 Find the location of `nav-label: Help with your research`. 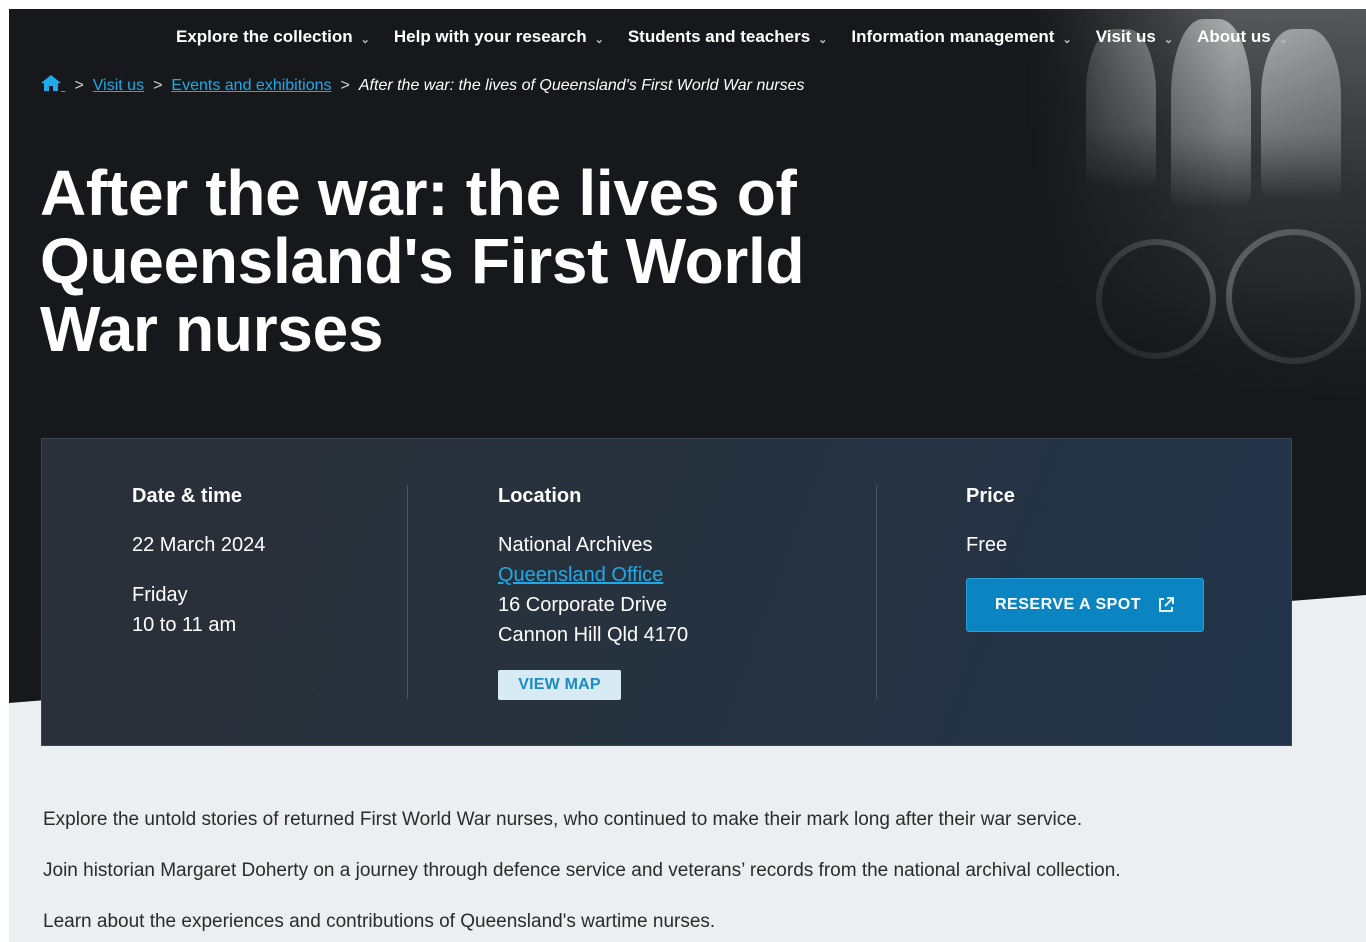

nav-label: Help with your research is located at coordinates (490, 36).